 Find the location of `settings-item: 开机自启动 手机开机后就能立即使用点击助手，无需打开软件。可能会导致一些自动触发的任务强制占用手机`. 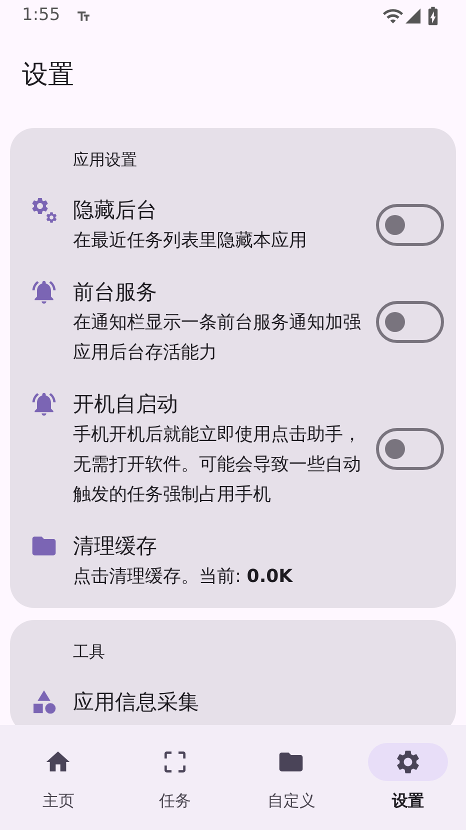

settings-item: 开机自启动 手机开机后就能立即使用点击助手，无需打开软件。可能会导致一些自动触发的任务强制占用手机 is located at coordinates (233, 449).